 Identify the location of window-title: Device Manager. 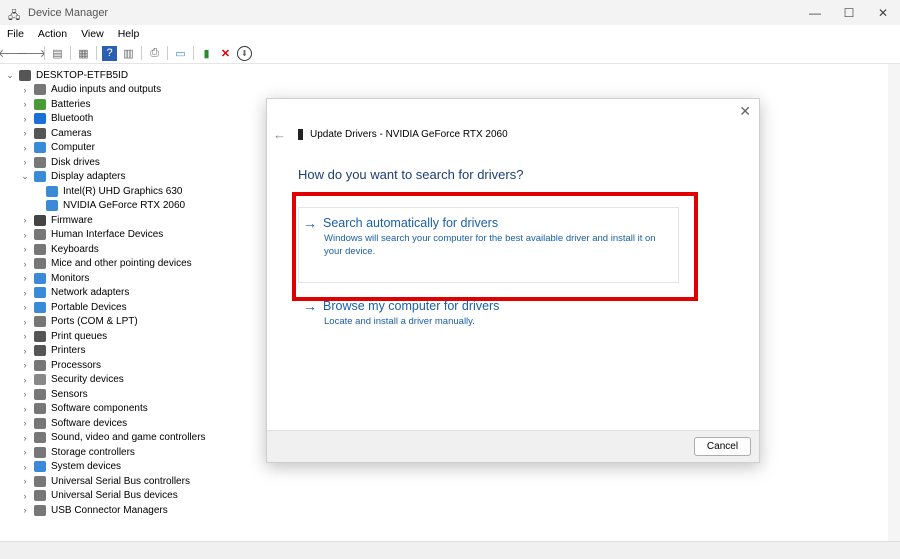
(68, 12).